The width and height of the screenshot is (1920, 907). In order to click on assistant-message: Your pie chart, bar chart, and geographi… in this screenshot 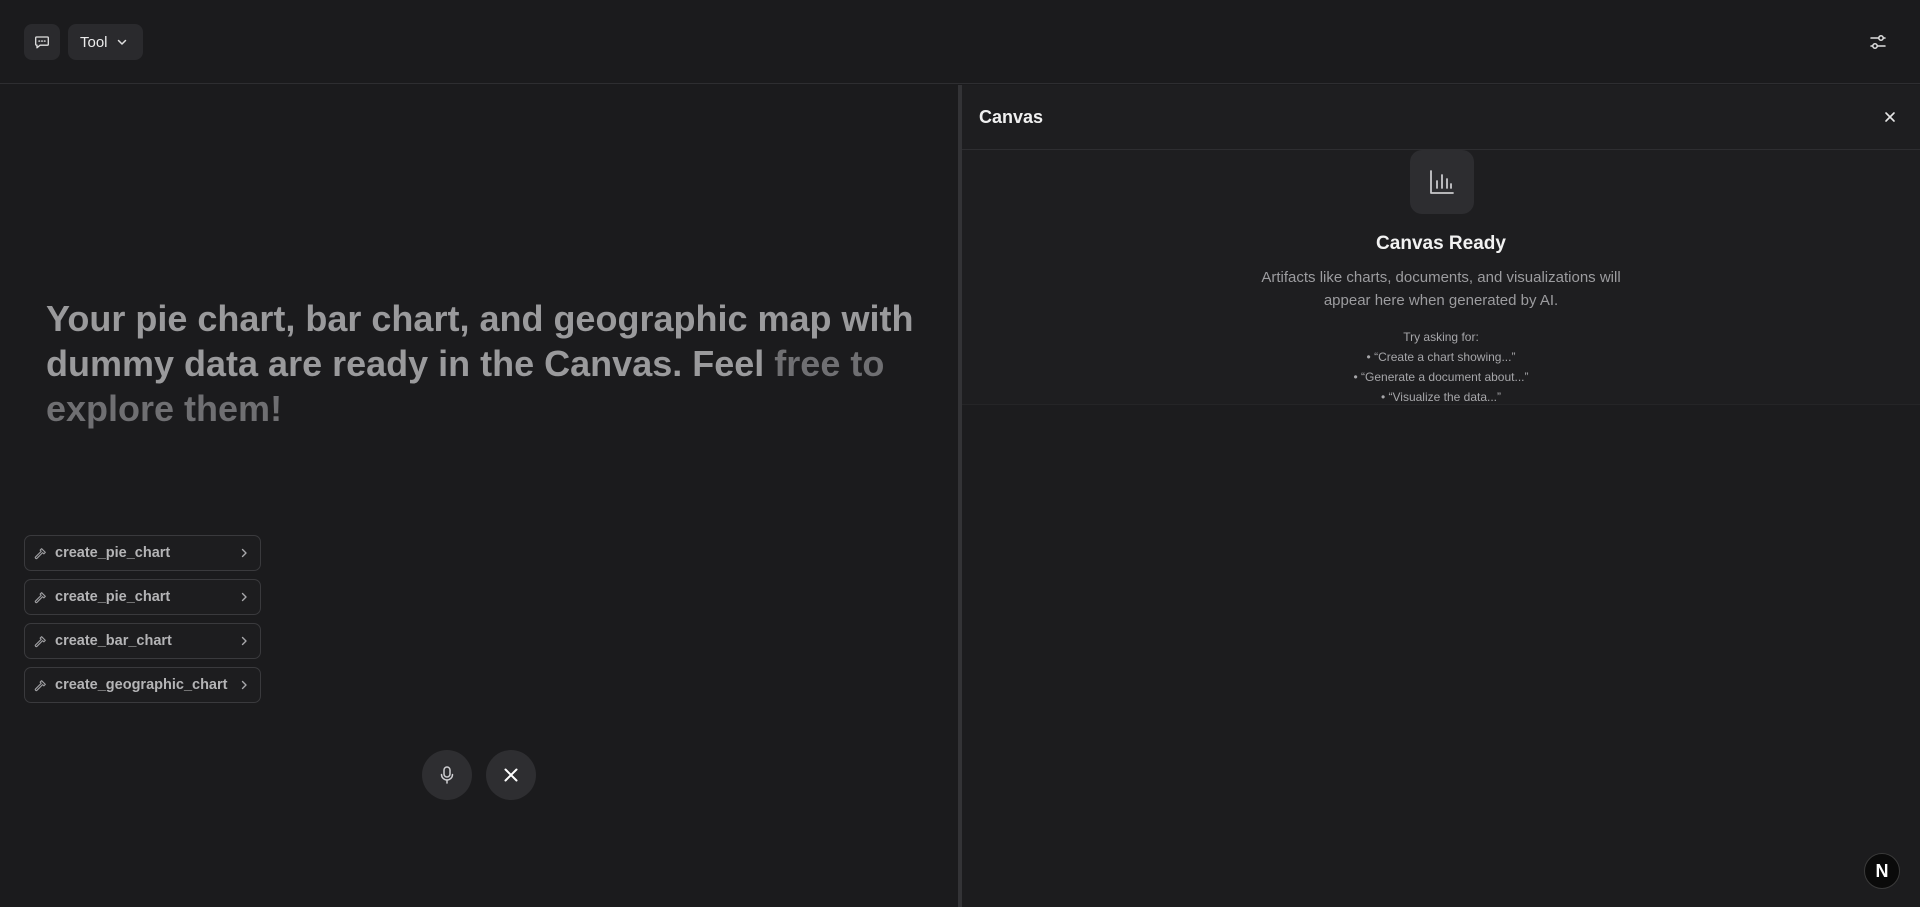, I will do `click(486, 363)`.